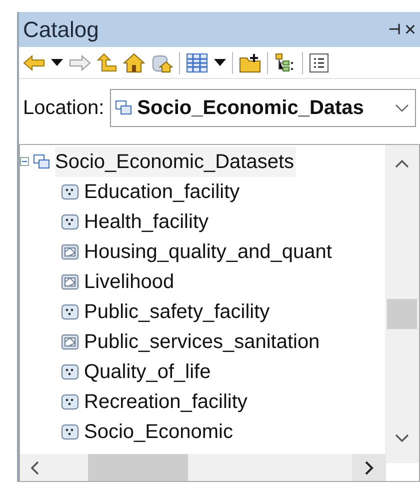 This screenshot has width=420, height=493. Describe the element at coordinates (147, 371) in the screenshot. I see `tree-item: Quality_of_life` at that location.